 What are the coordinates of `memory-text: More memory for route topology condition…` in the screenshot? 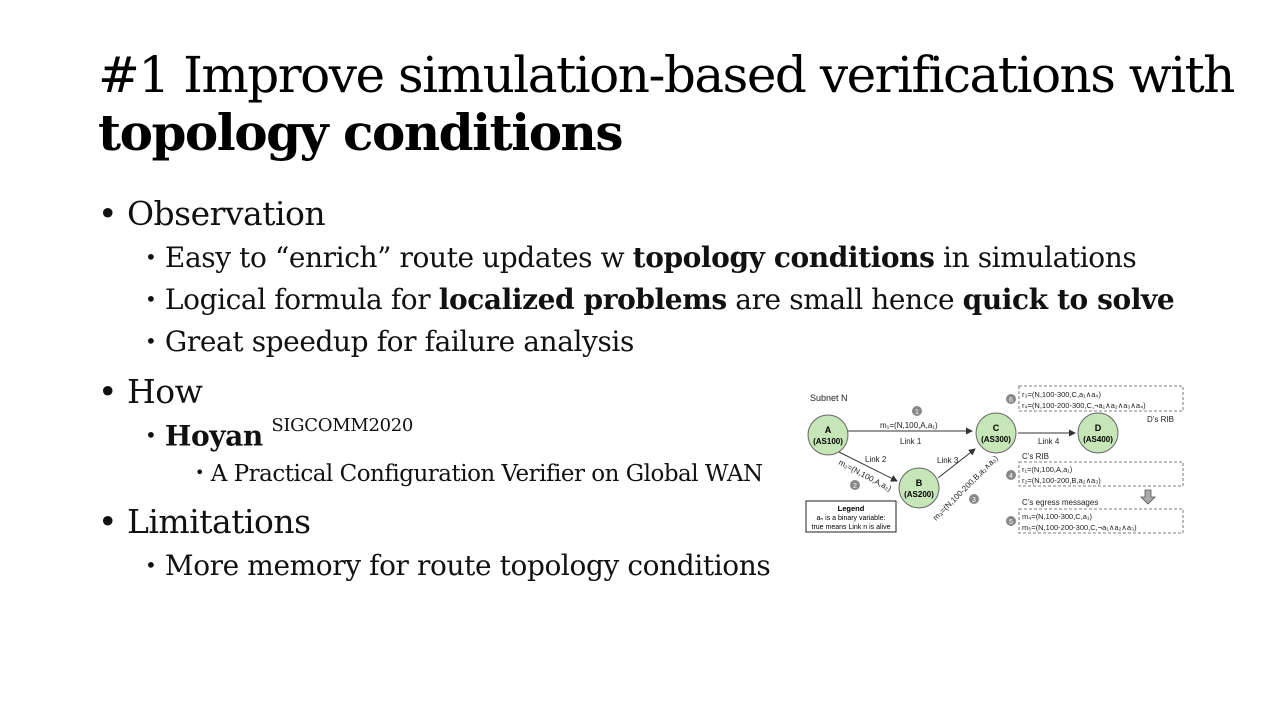 It's located at (467, 565).